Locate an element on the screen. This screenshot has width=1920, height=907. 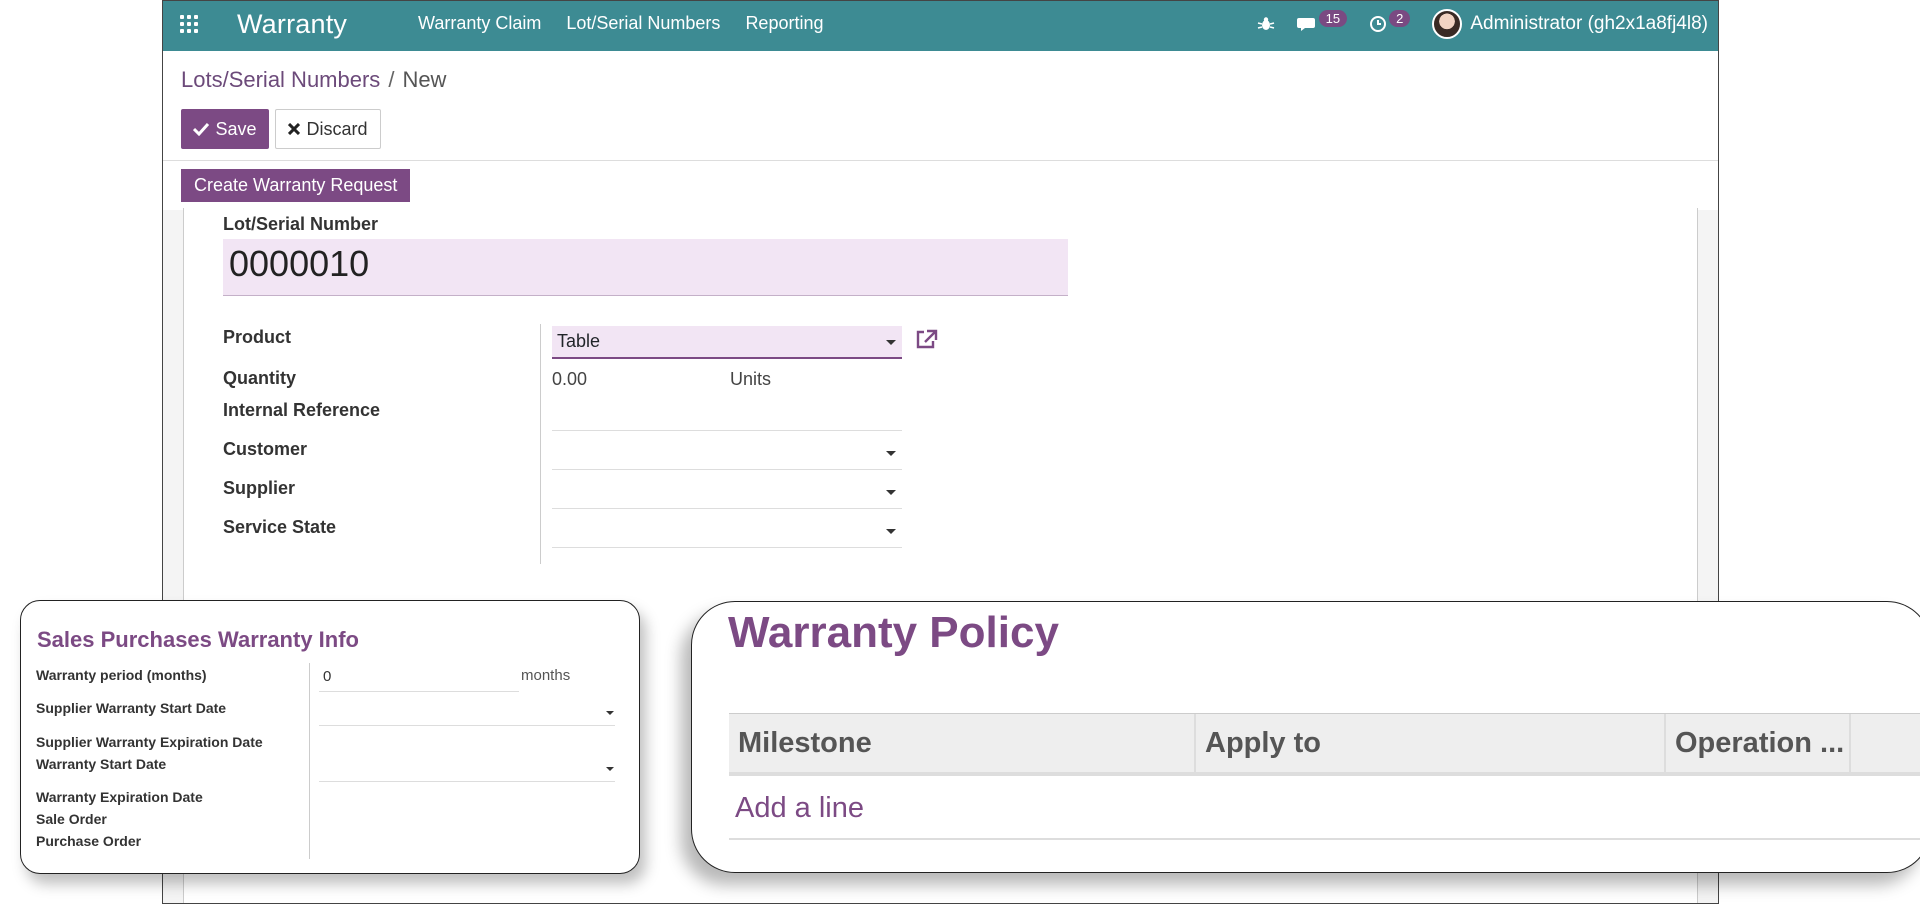
lot-serial-label: Lot/Serial Number is located at coordinates (301, 224).